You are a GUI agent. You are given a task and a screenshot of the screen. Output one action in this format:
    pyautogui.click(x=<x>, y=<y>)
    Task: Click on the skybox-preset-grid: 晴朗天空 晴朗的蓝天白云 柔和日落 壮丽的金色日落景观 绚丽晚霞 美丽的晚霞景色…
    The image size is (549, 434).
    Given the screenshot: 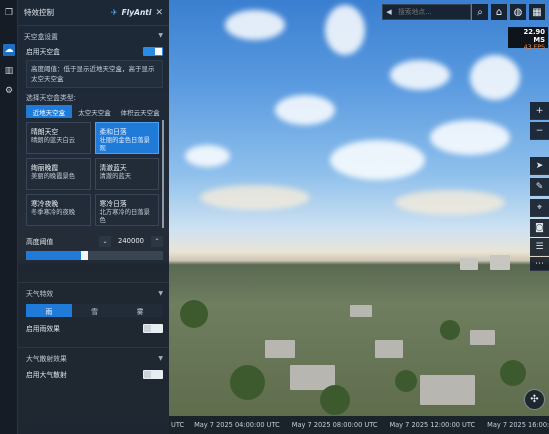 What is the action you would take?
    pyautogui.click(x=92, y=174)
    